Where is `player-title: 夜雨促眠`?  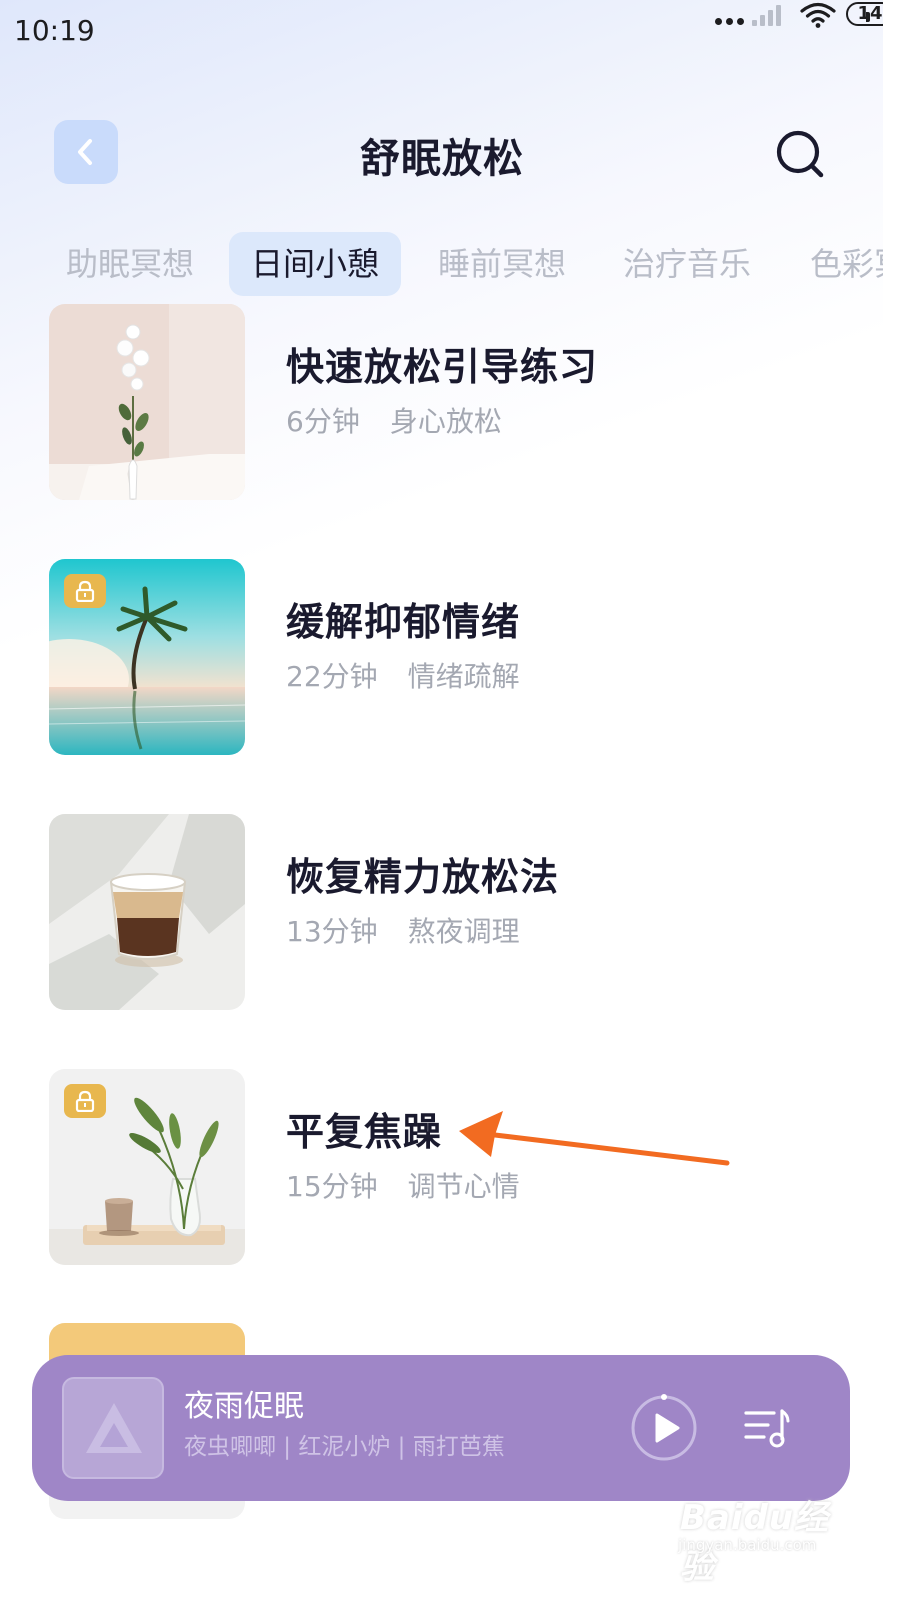 player-title: 夜雨促眠 is located at coordinates (244, 1406).